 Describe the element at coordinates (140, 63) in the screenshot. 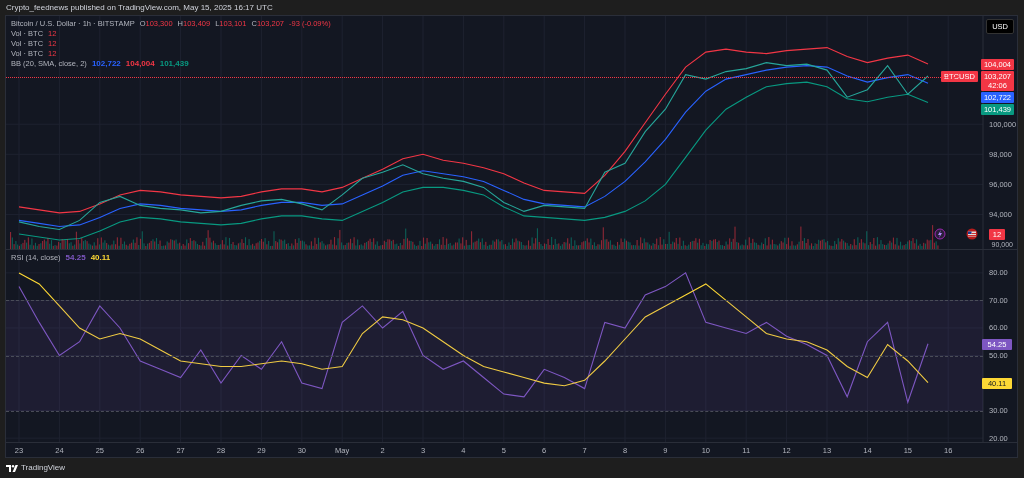

I see `indicator-value: 104,004` at that location.